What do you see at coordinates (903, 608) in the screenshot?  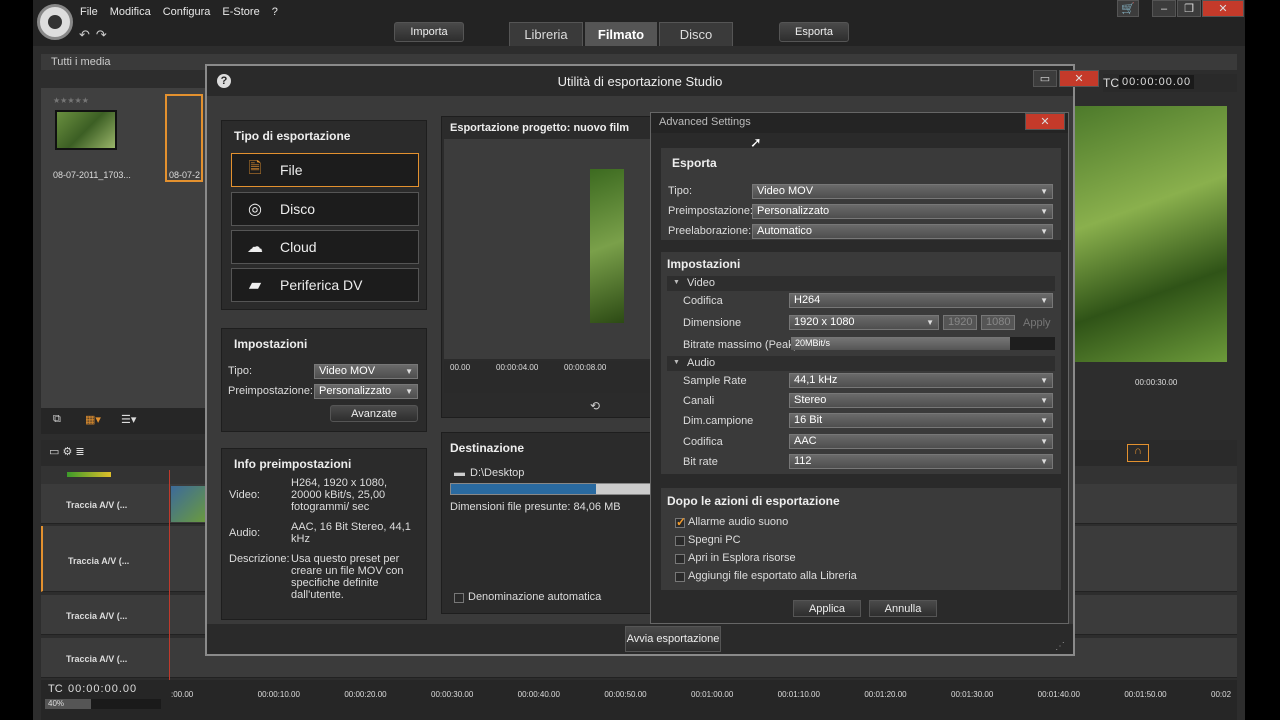 I see `cancel-button: Annulla` at bounding box center [903, 608].